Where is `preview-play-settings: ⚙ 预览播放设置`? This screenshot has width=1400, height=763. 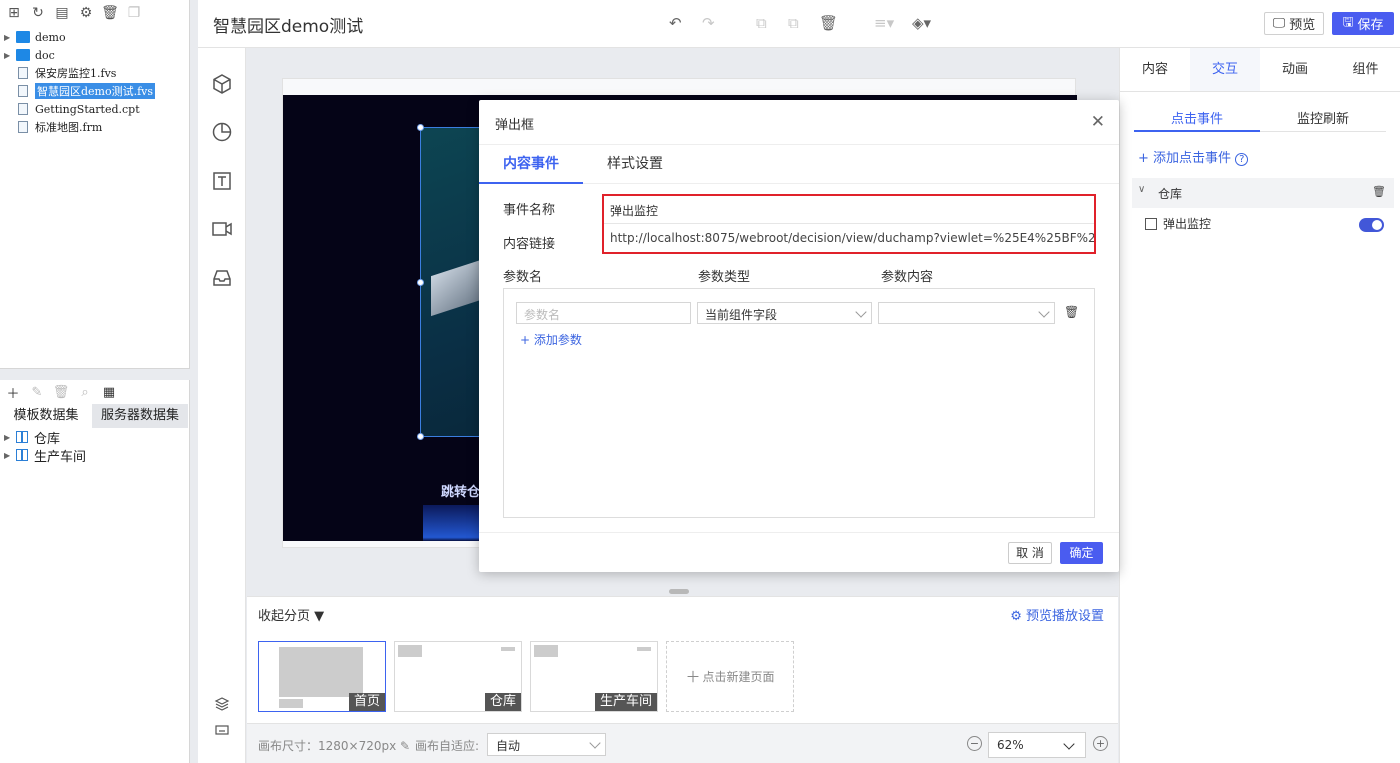
preview-play-settings: ⚙ 预览播放设置 is located at coordinates (1057, 614).